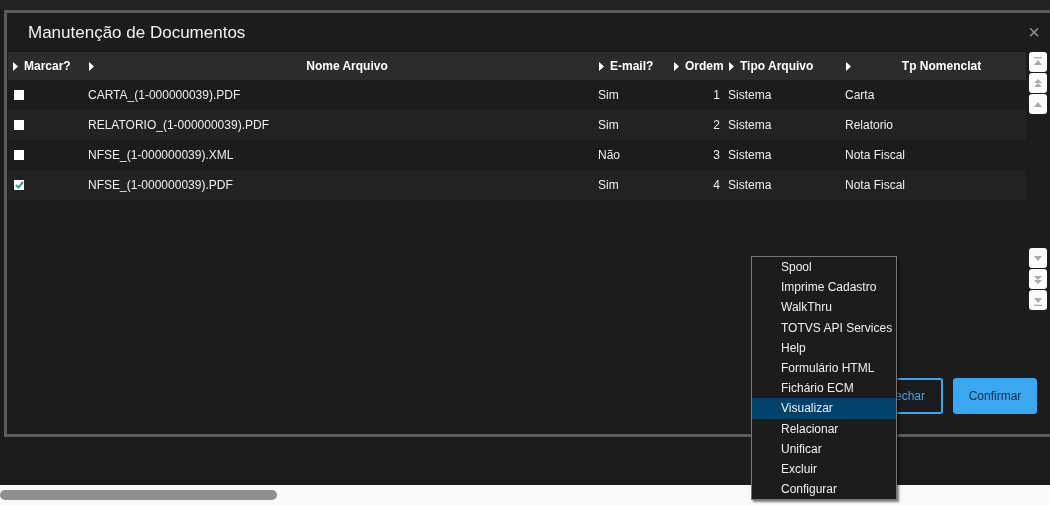 Image resolution: width=1050 pixels, height=505 pixels. Describe the element at coordinates (824, 428) in the screenshot. I see `menu-item: Relacionar` at that location.